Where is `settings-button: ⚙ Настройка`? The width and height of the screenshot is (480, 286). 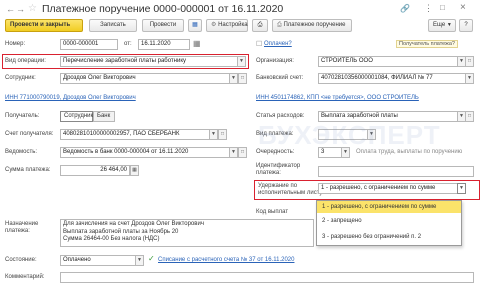
settings-button: ⚙ Настройка is located at coordinates (227, 25).